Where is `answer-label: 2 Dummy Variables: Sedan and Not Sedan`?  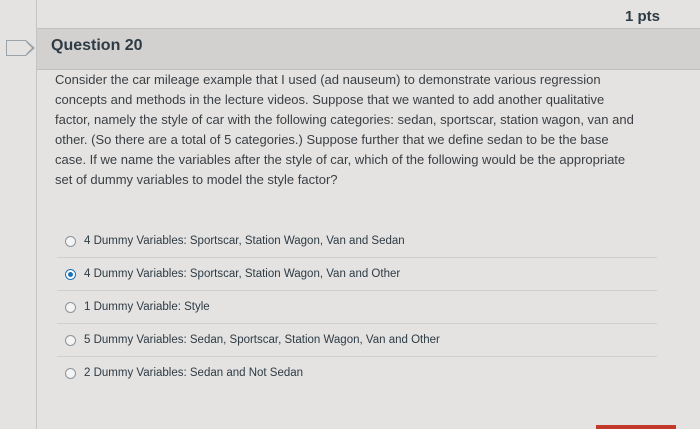 answer-label: 2 Dummy Variables: Sedan and Not Sedan is located at coordinates (194, 373).